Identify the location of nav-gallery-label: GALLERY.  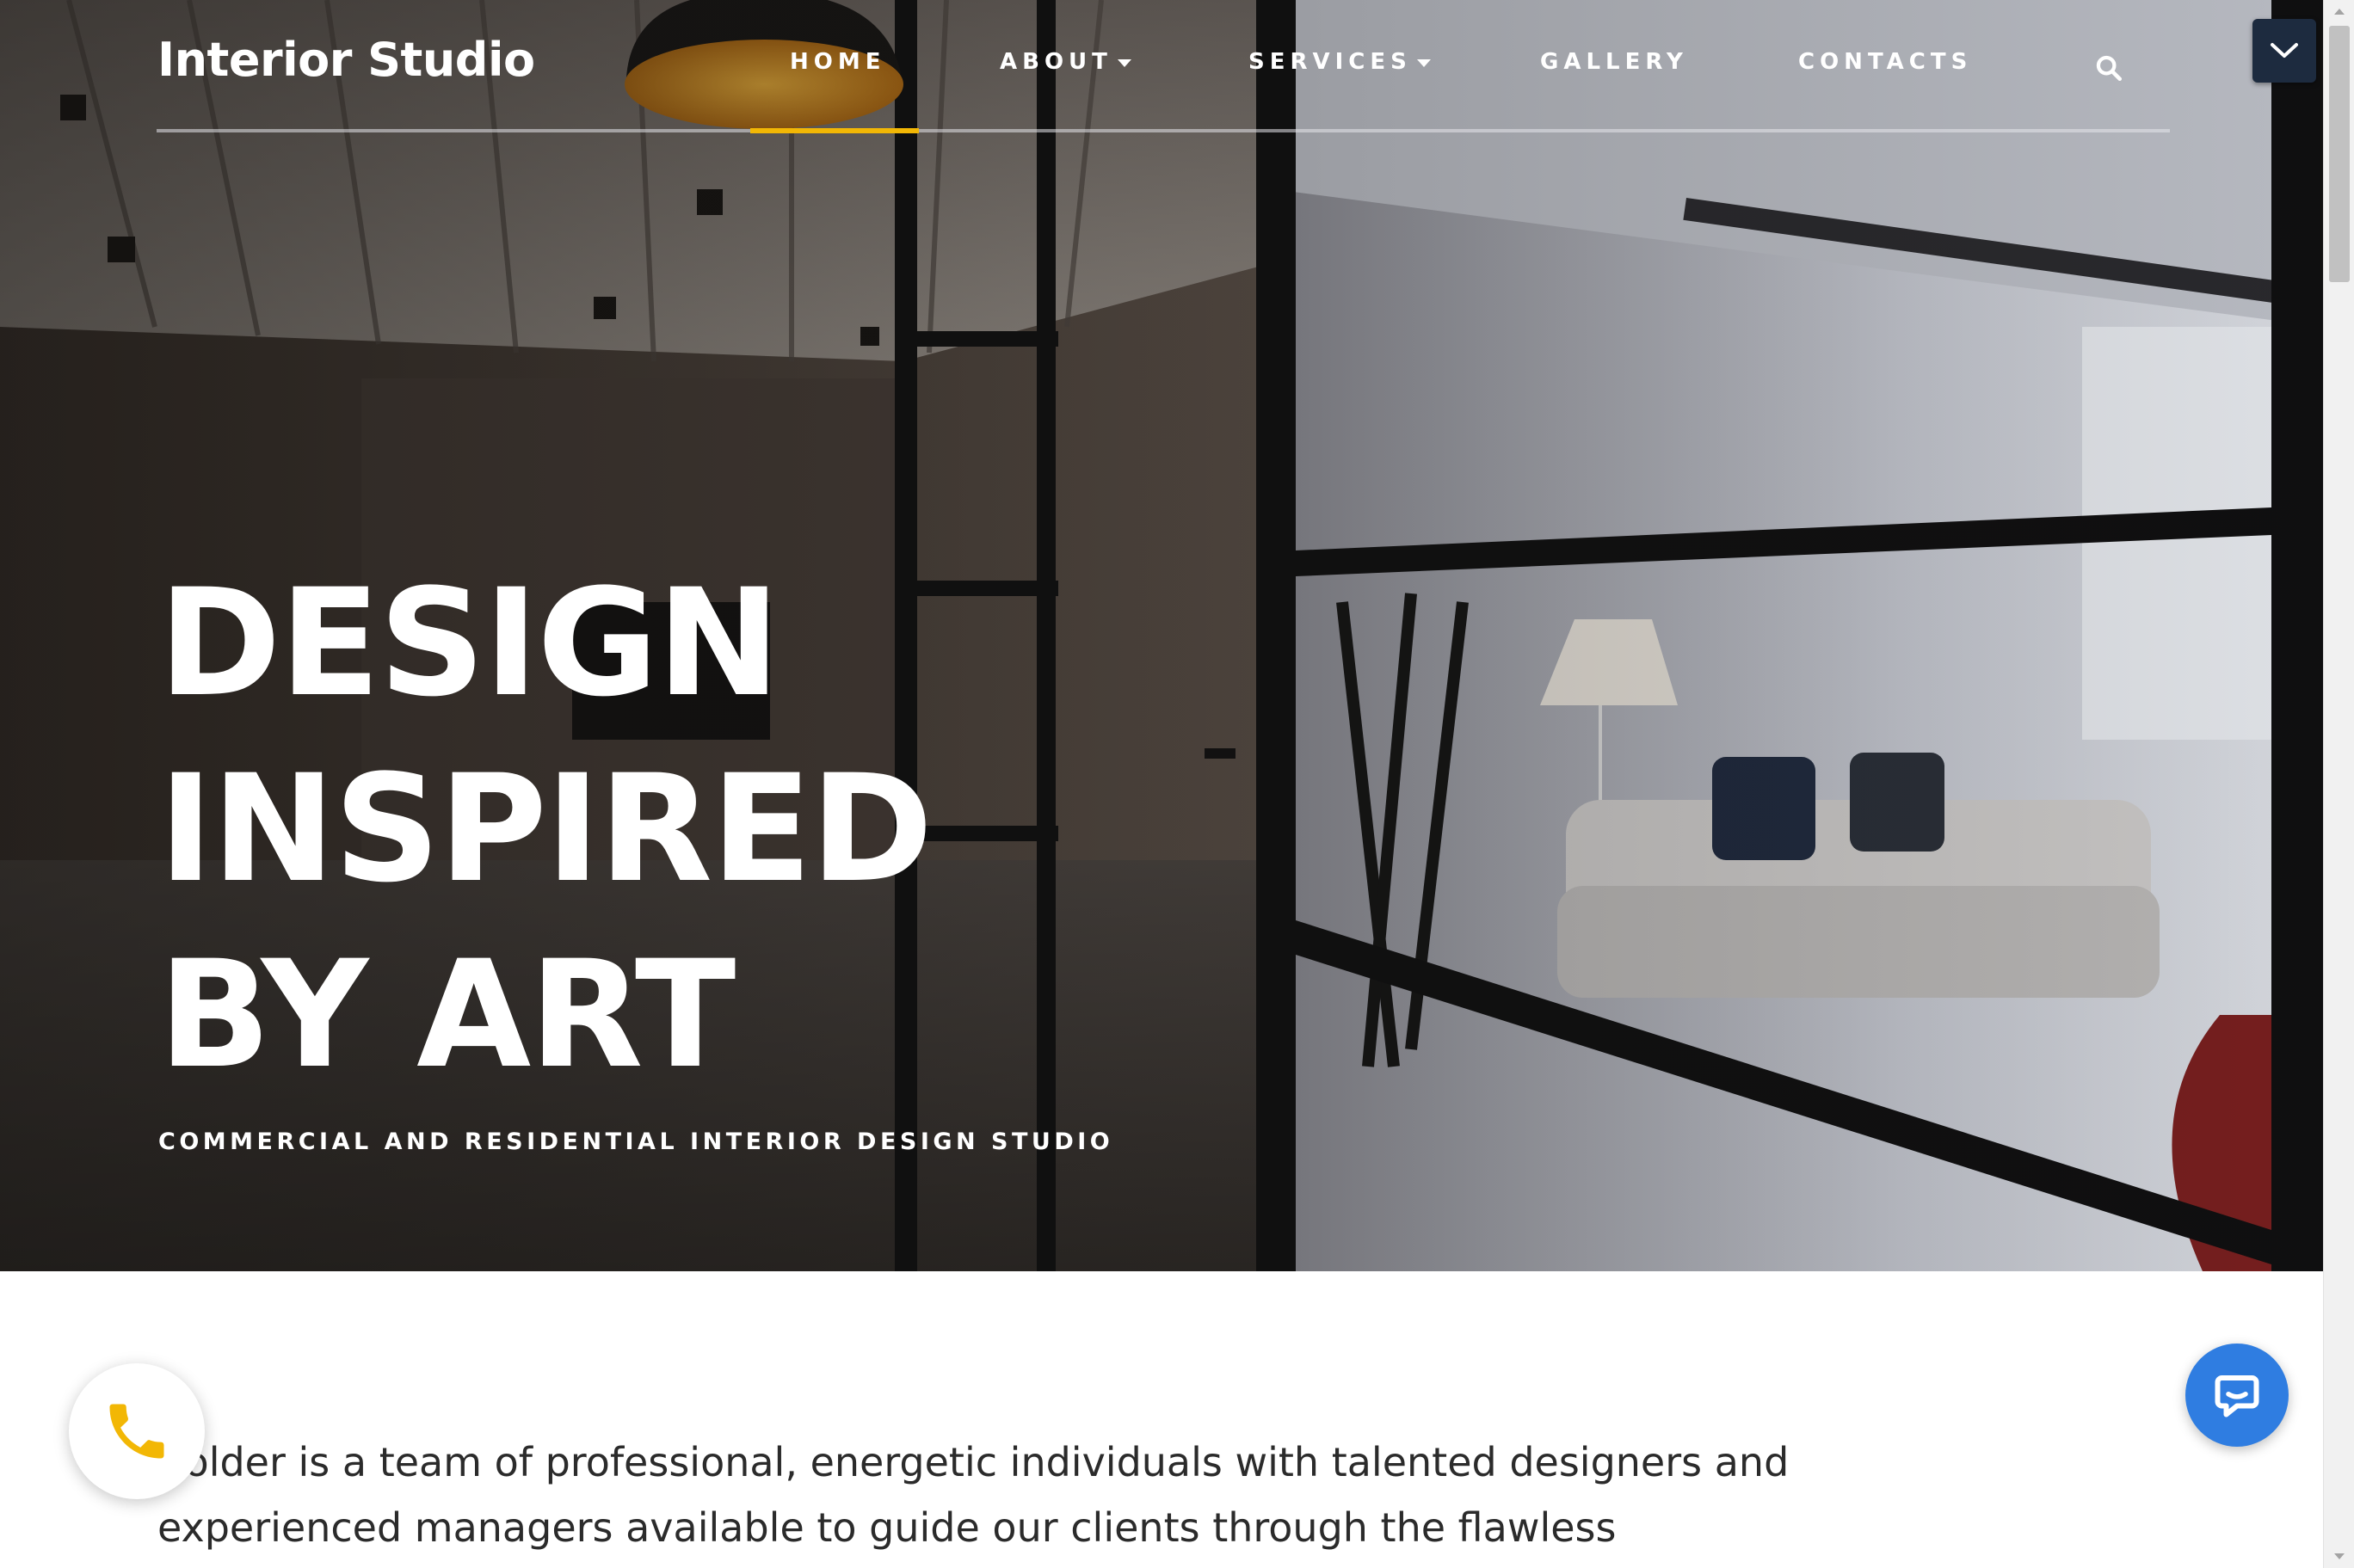
(1614, 62).